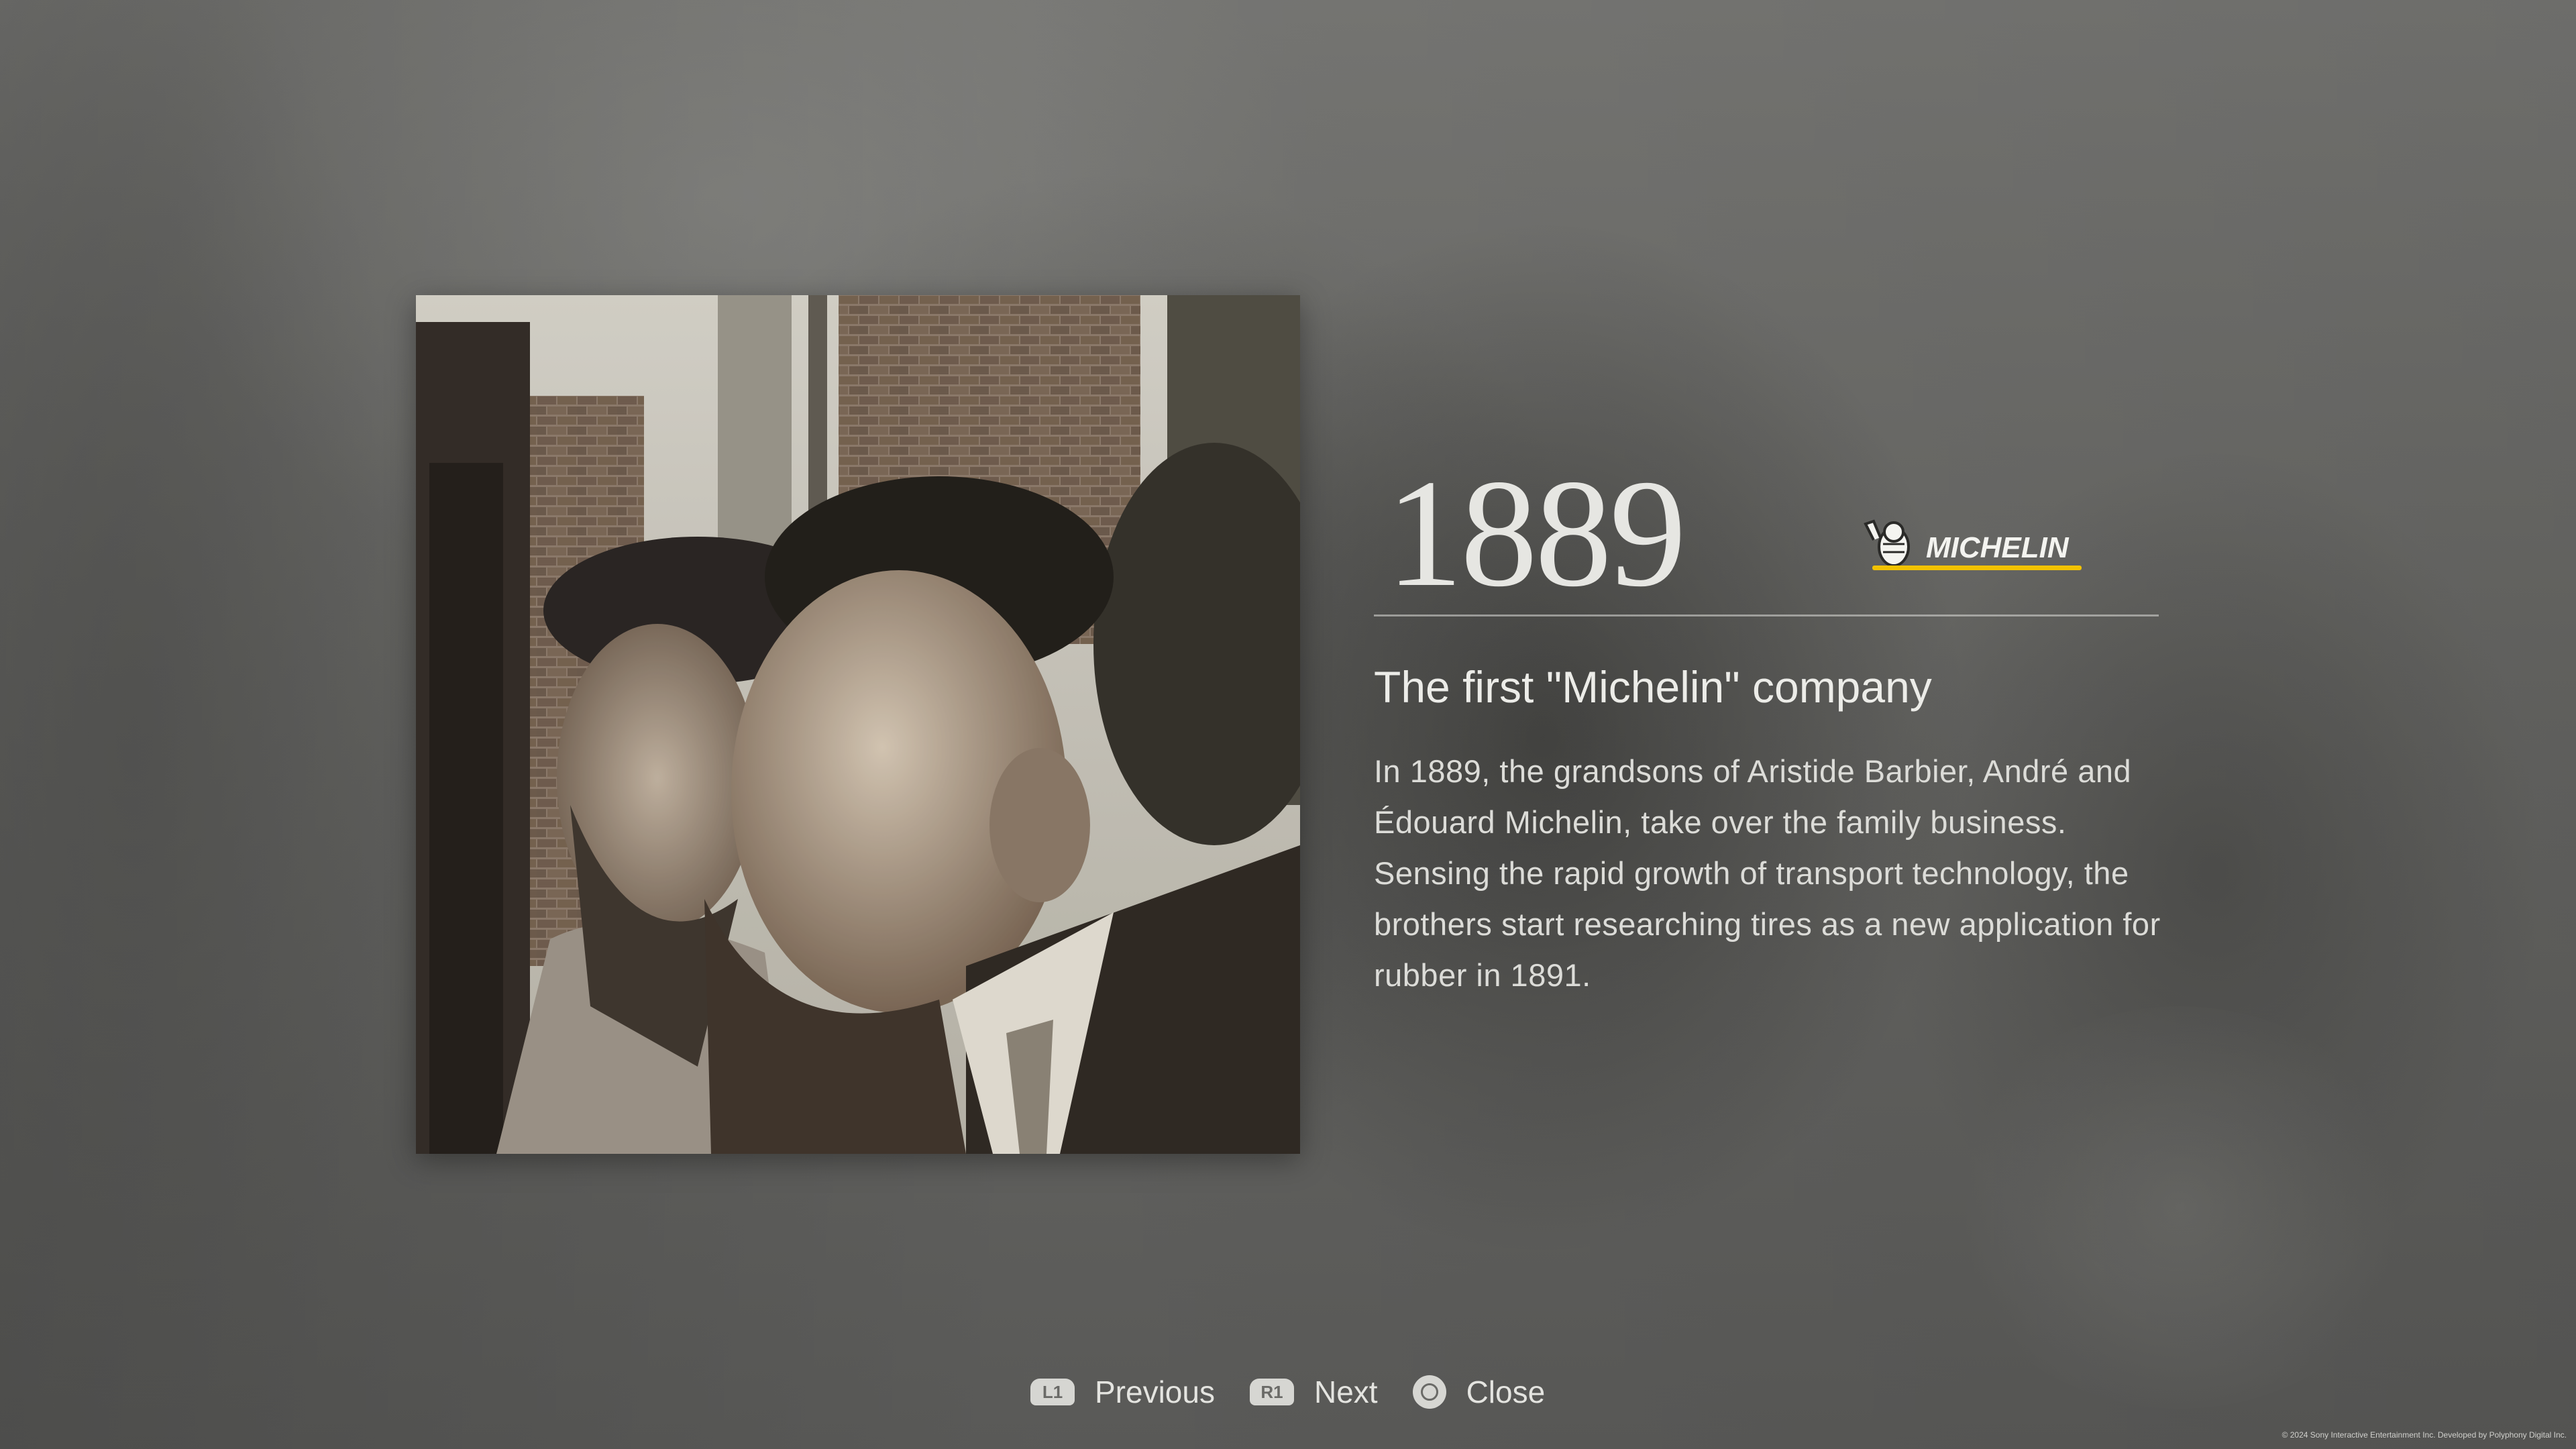  I want to click on next-button: R1 Next, so click(1313, 1392).